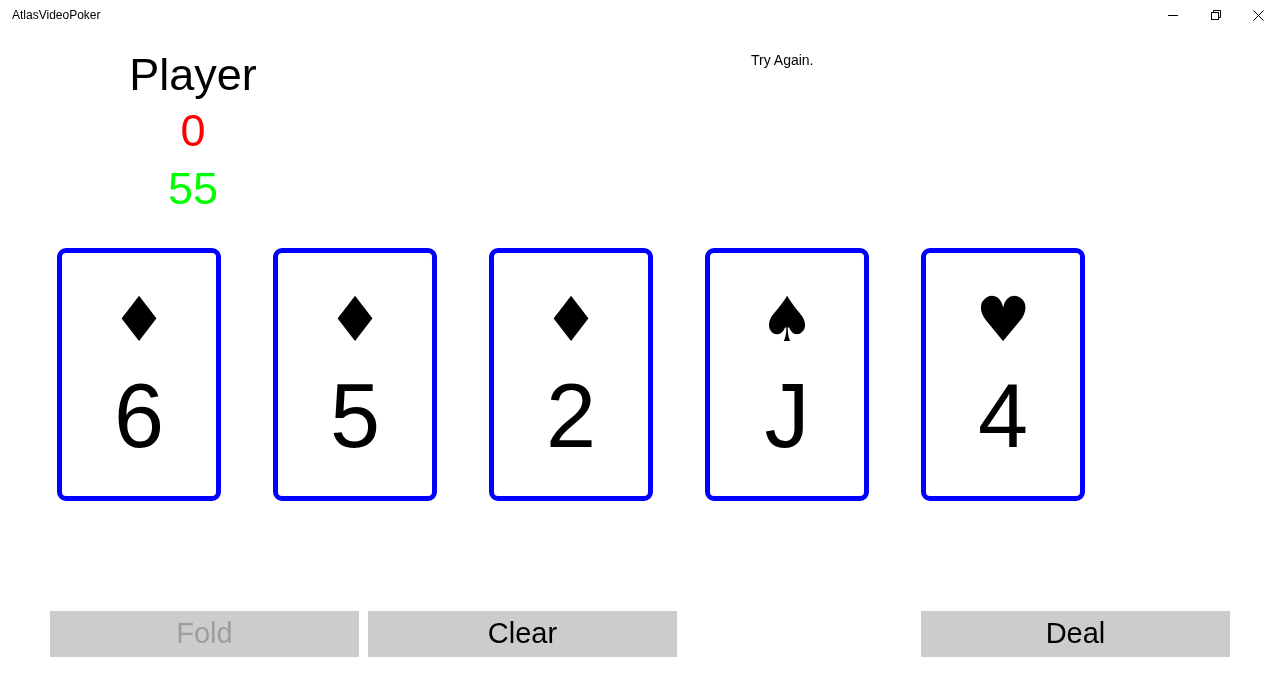  I want to click on score-value: 0, so click(193, 131).